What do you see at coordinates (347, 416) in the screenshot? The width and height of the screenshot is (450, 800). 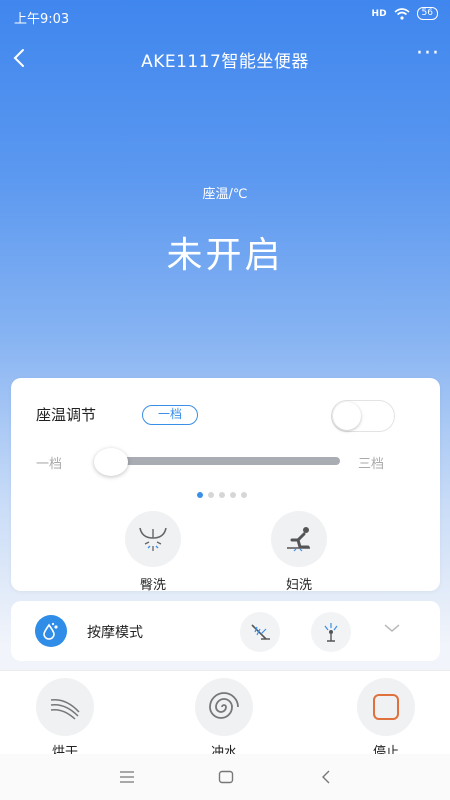 I see `toggle-knob` at bounding box center [347, 416].